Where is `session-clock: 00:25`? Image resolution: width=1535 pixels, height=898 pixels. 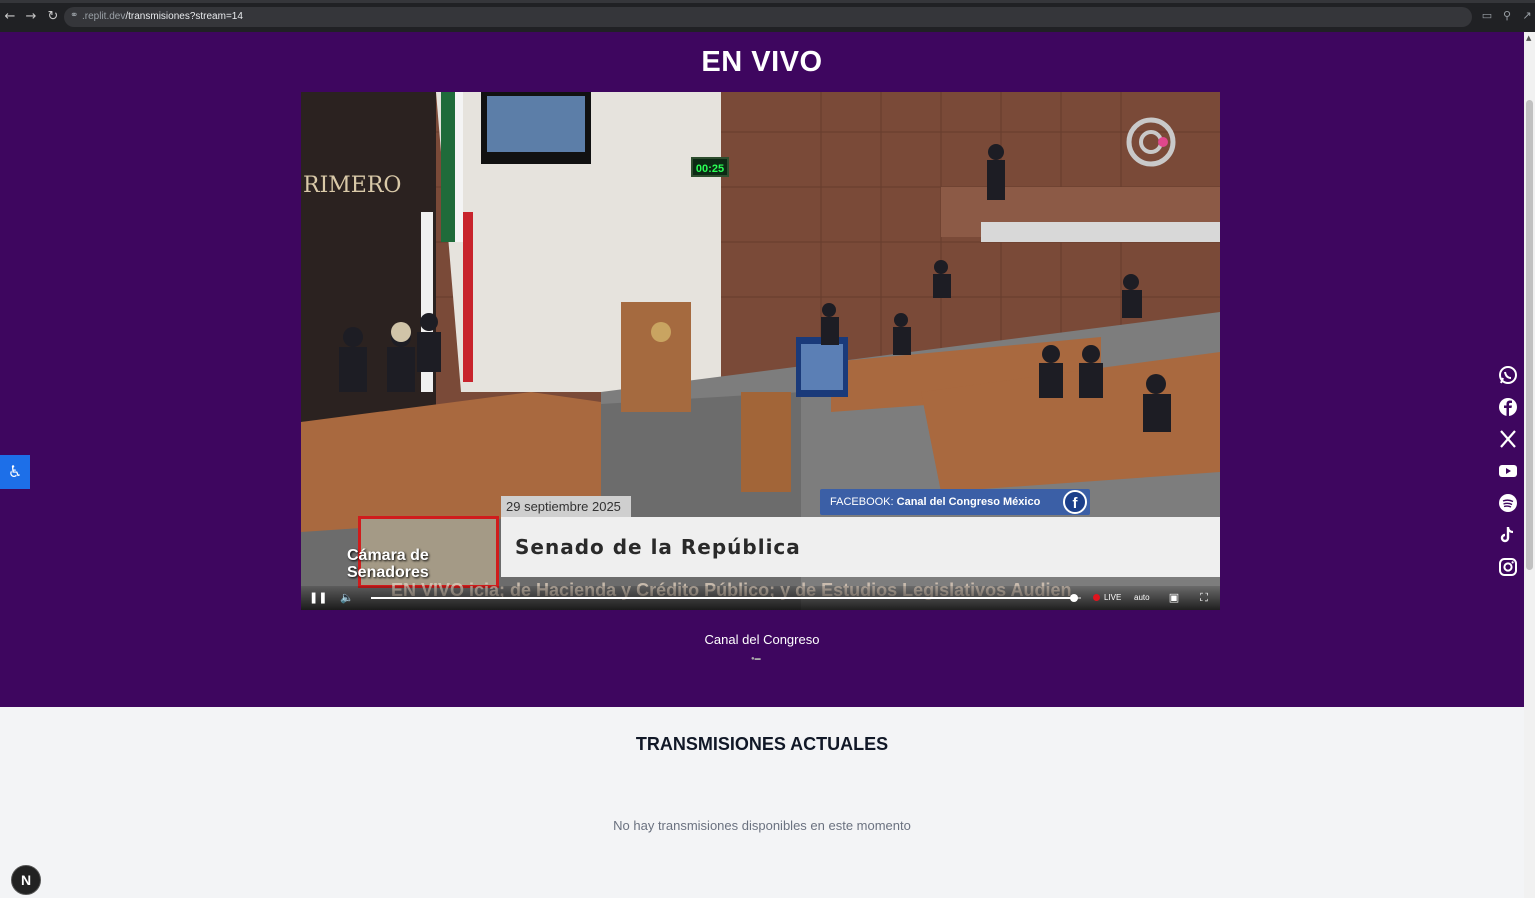
session-clock: 00:25 is located at coordinates (710, 167).